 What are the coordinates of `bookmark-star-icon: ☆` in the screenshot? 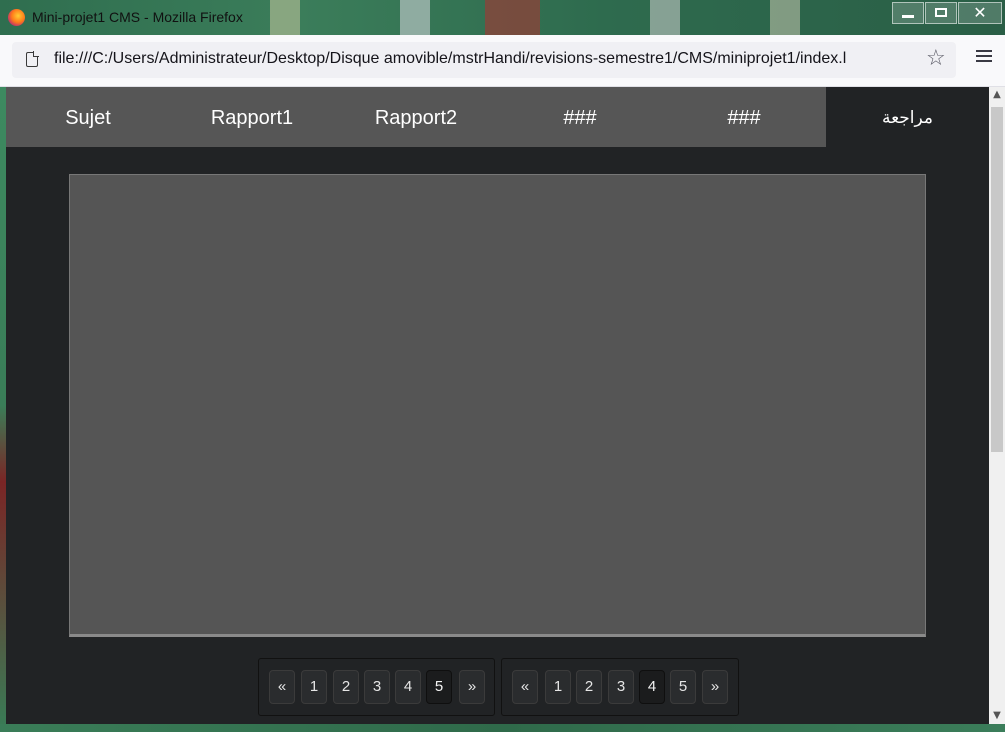 It's located at (936, 59).